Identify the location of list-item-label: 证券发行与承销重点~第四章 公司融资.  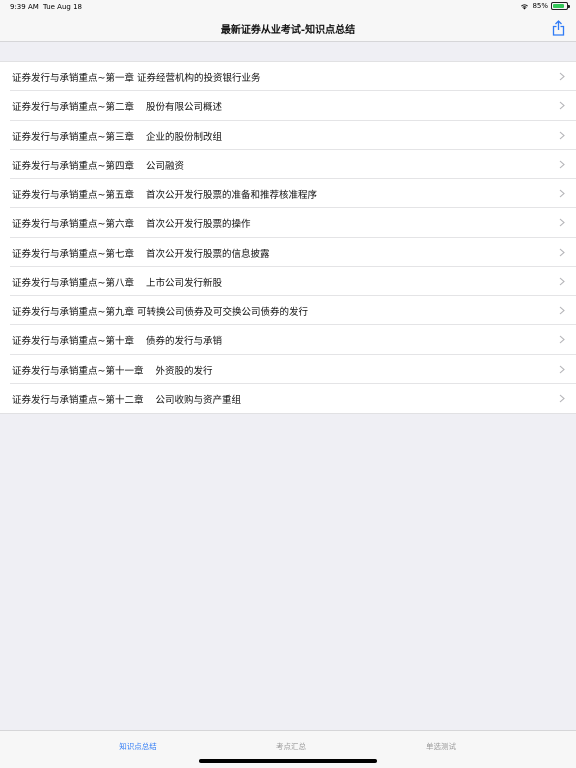
(98, 166).